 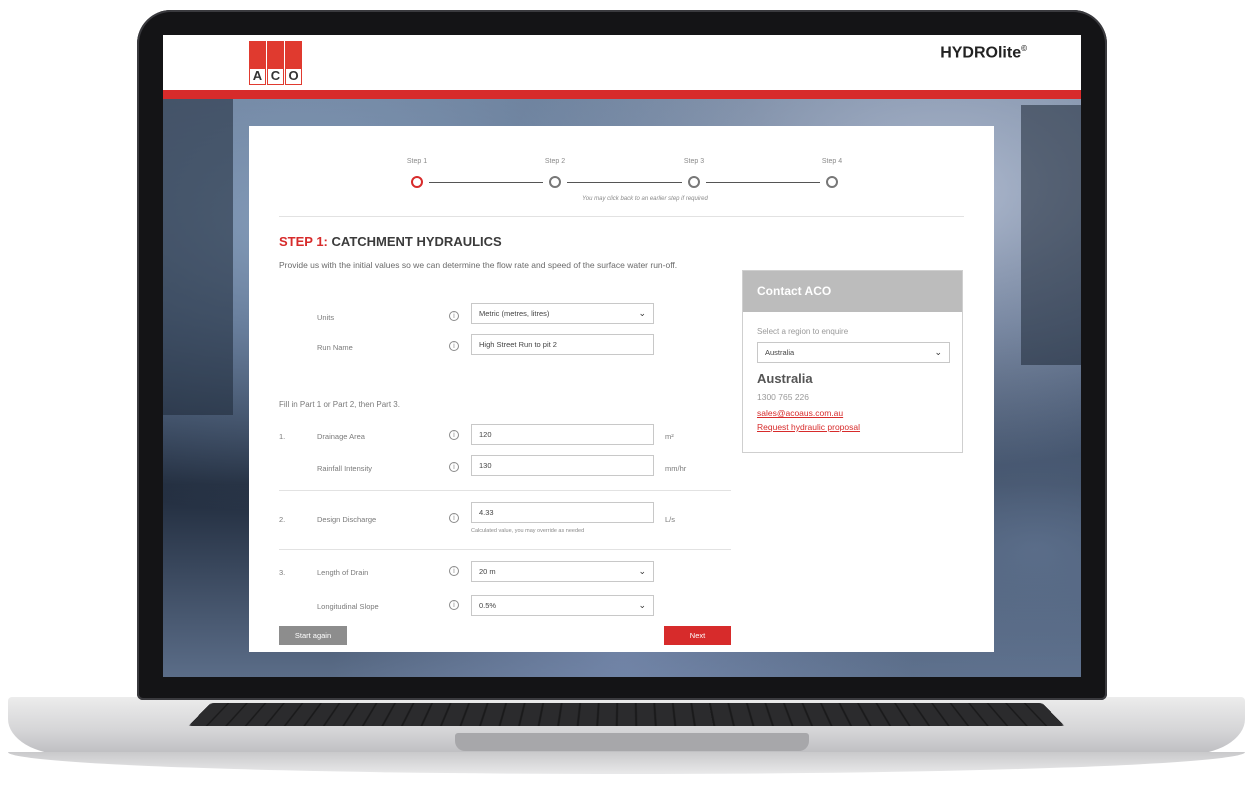 I want to click on length-of-drain-select: 20 m ⌄, so click(x=562, y=571).